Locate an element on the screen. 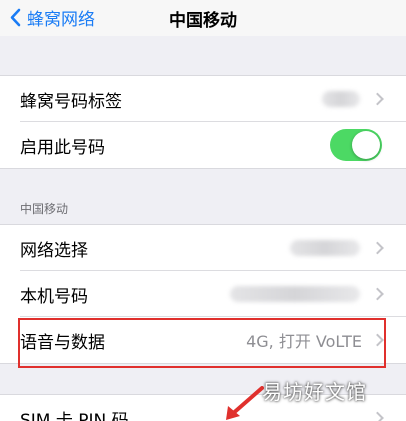 Image resolution: width=406 pixels, height=421 pixels. toggle-knob is located at coordinates (366, 145).